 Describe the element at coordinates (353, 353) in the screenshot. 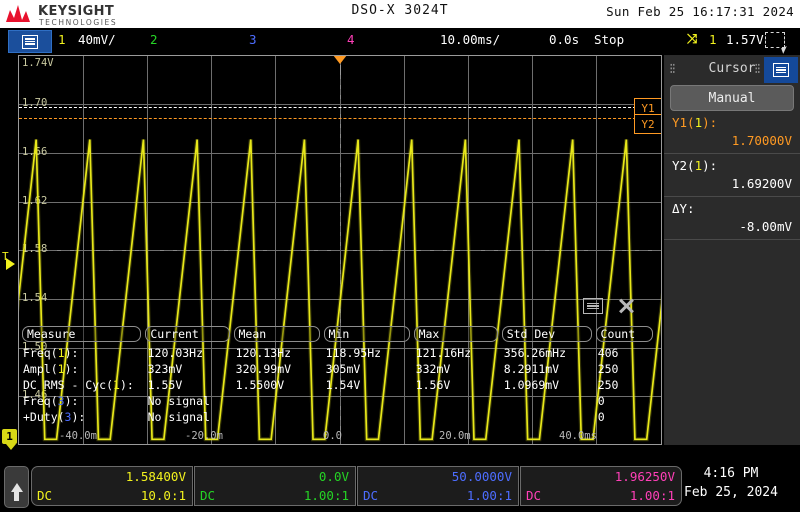

I see `measurement-min: 118.95Hz` at that location.